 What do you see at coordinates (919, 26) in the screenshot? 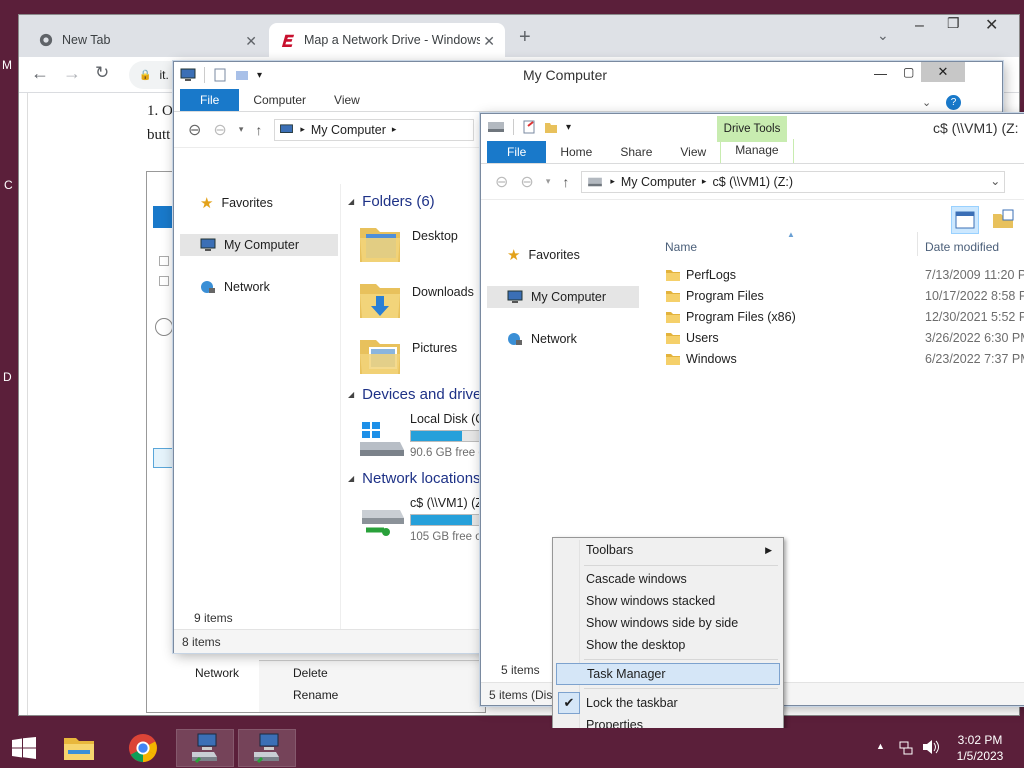
I see `minimize-icon: –` at bounding box center [919, 26].